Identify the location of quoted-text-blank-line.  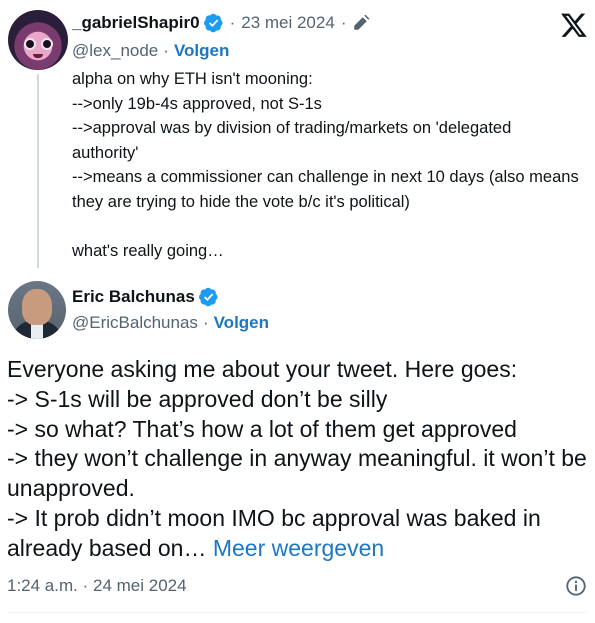
(327, 226).